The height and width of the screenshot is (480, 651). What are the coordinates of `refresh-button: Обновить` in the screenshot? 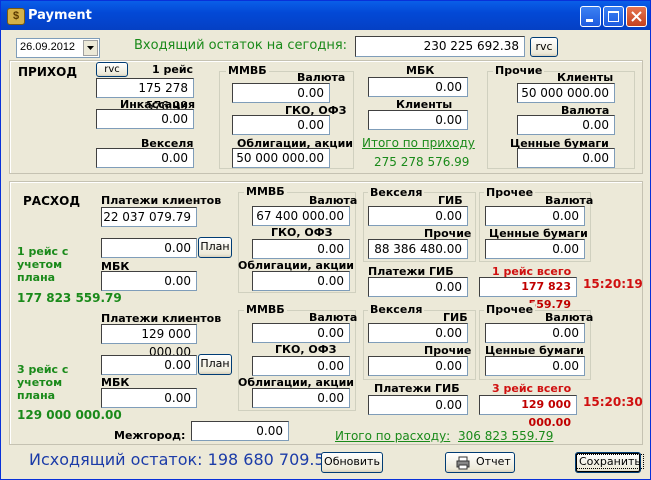 It's located at (352, 462).